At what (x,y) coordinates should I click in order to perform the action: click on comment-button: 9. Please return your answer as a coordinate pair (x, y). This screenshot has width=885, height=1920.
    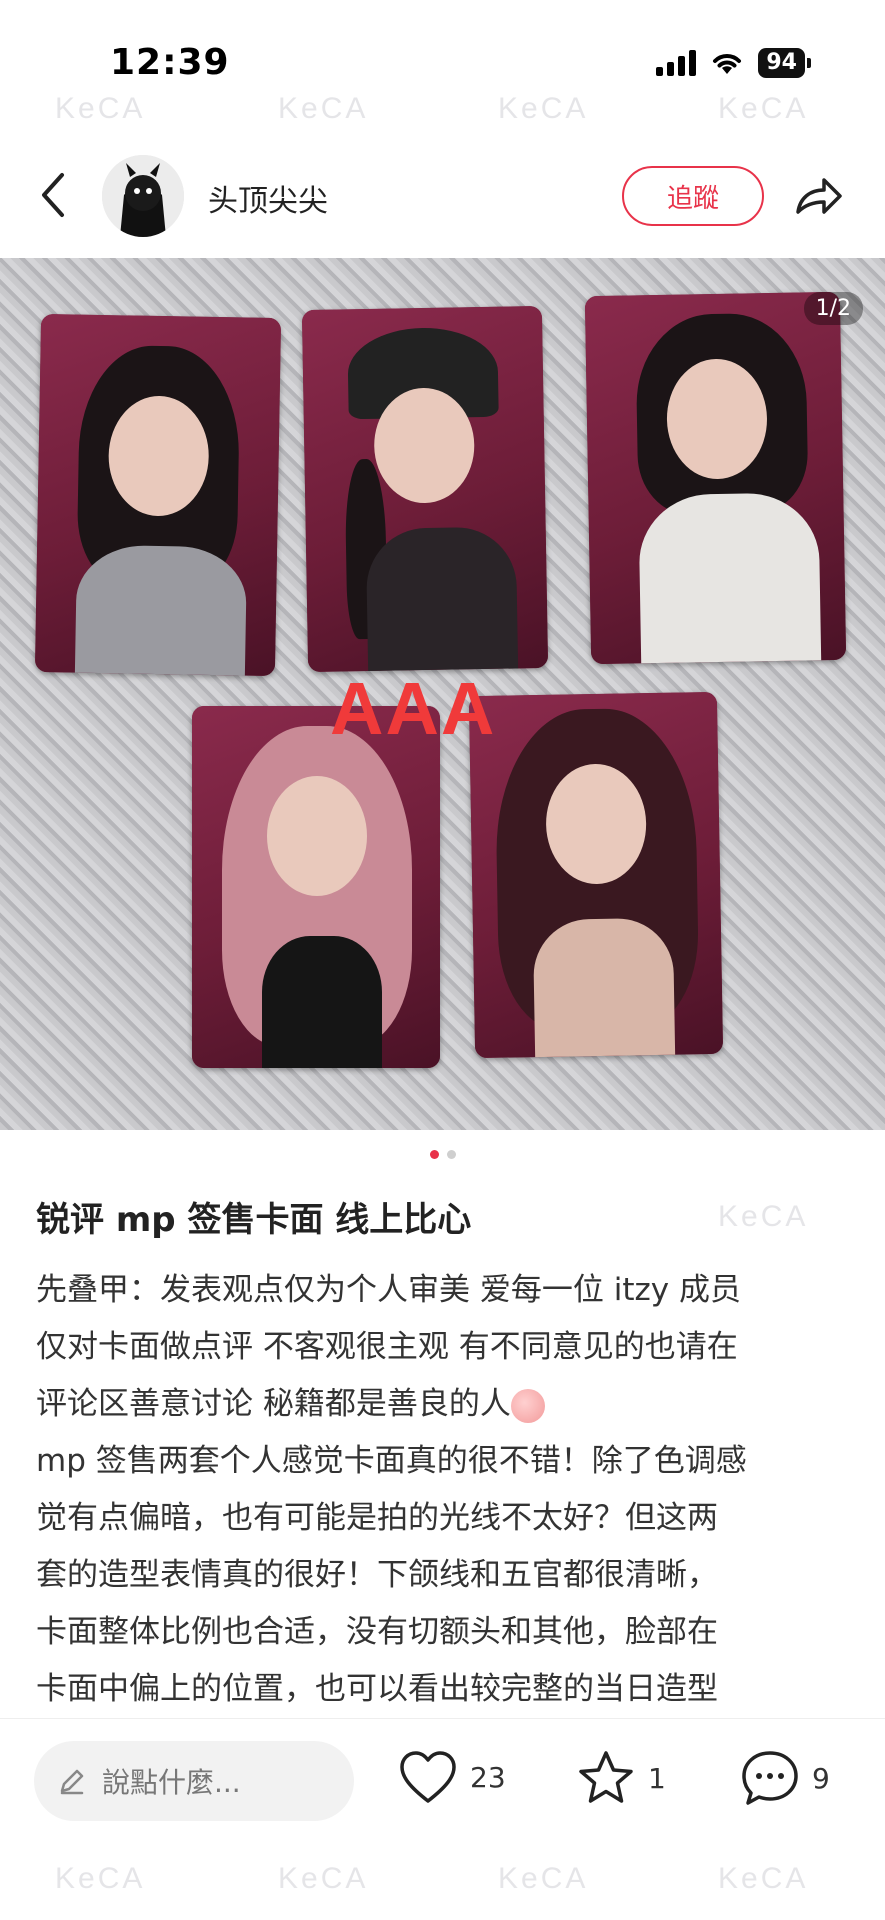
    Looking at the image, I should click on (785, 1778).